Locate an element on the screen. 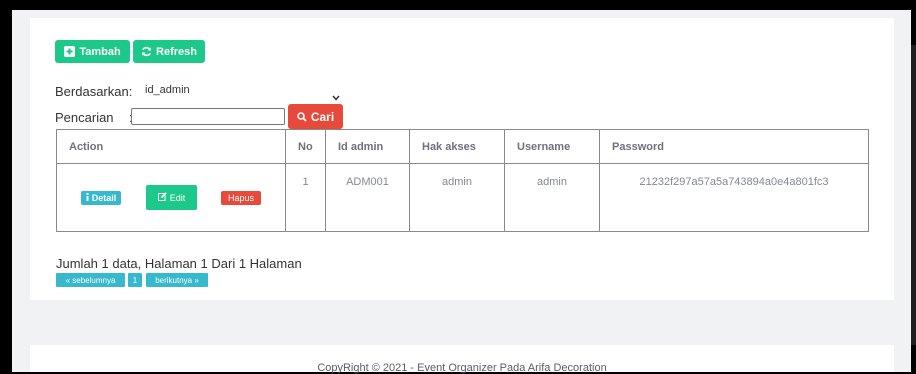 The width and height of the screenshot is (916, 374). add-button: Tambah is located at coordinates (92, 51).